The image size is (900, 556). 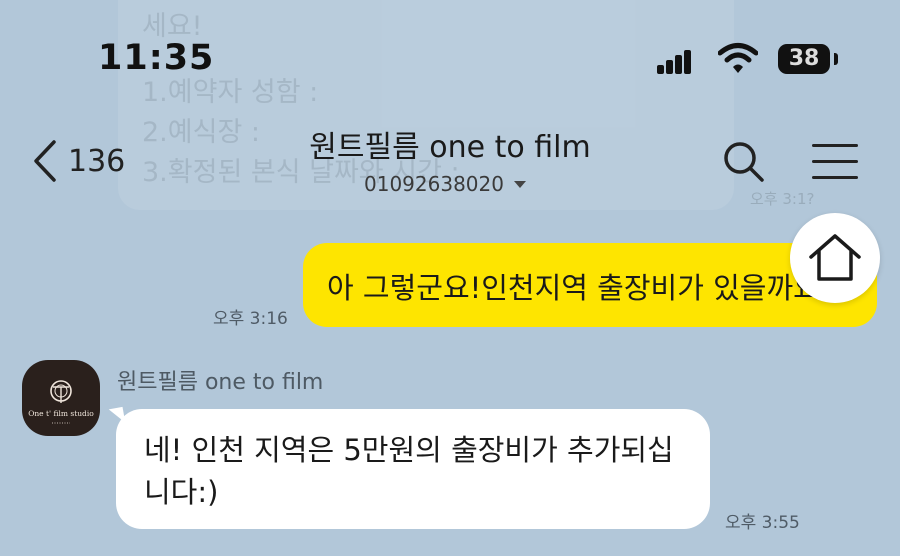 What do you see at coordinates (835, 161) in the screenshot?
I see `menu-button` at bounding box center [835, 161].